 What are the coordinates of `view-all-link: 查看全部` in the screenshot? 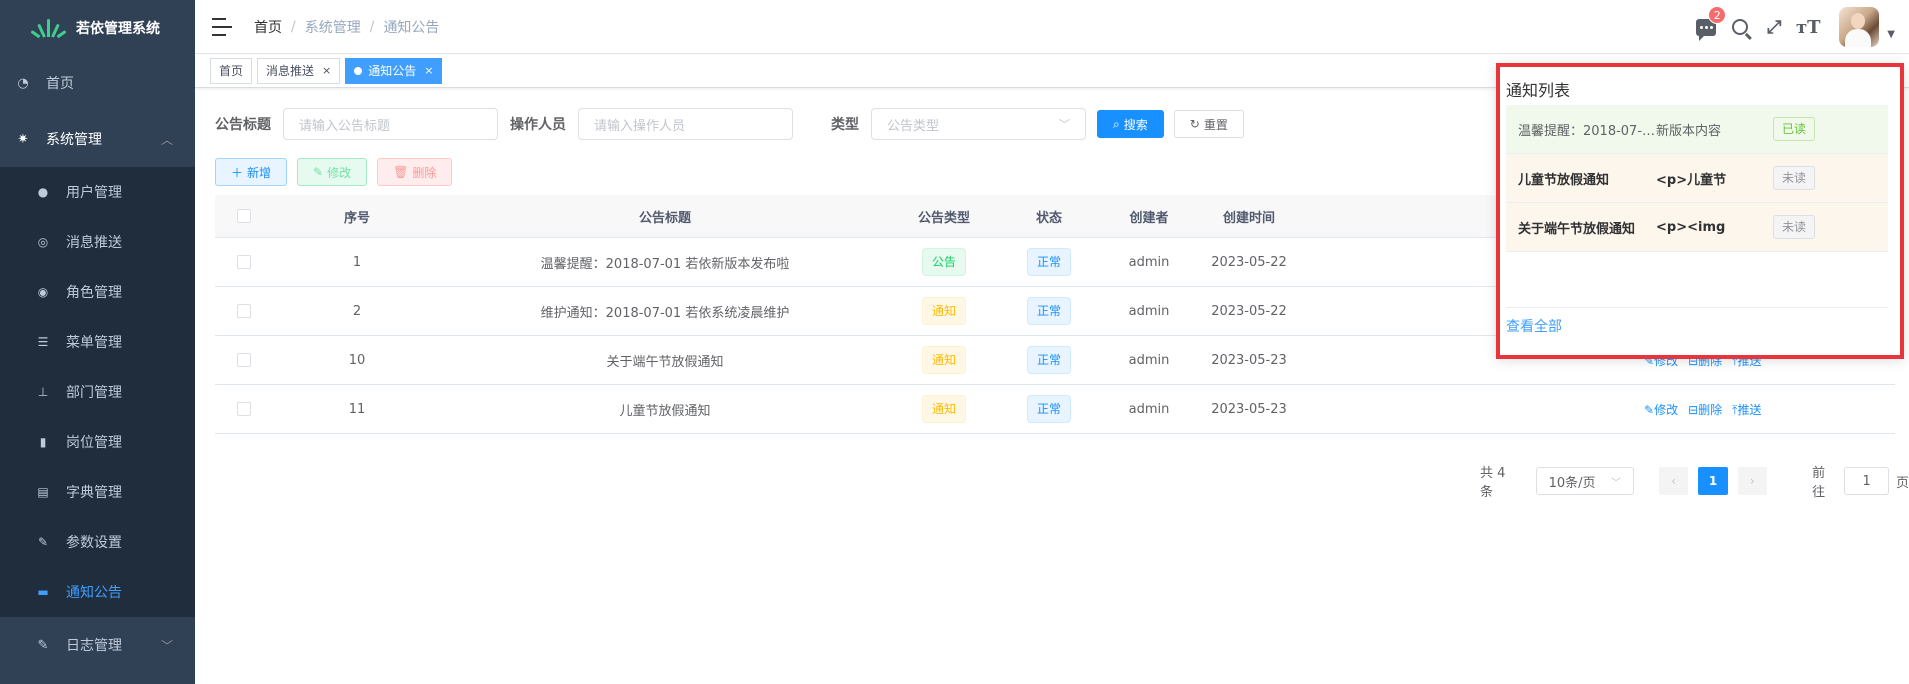 It's located at (1697, 321).